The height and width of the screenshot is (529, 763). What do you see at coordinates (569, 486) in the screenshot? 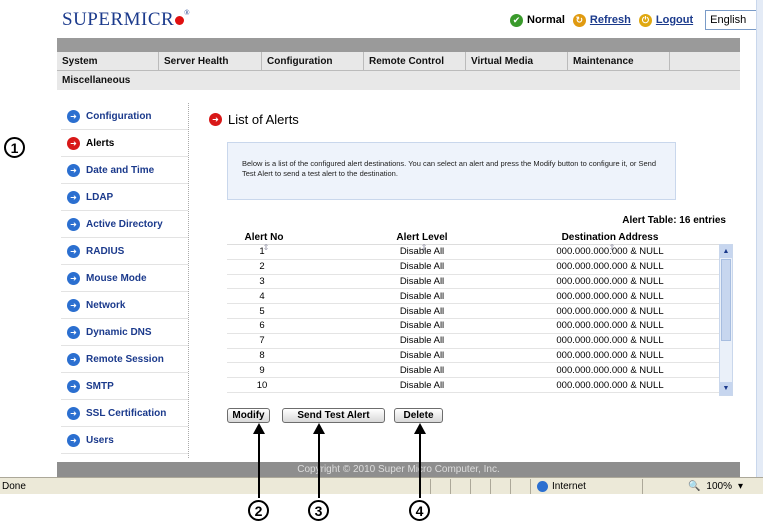
I see `zone-label: Internet` at bounding box center [569, 486].